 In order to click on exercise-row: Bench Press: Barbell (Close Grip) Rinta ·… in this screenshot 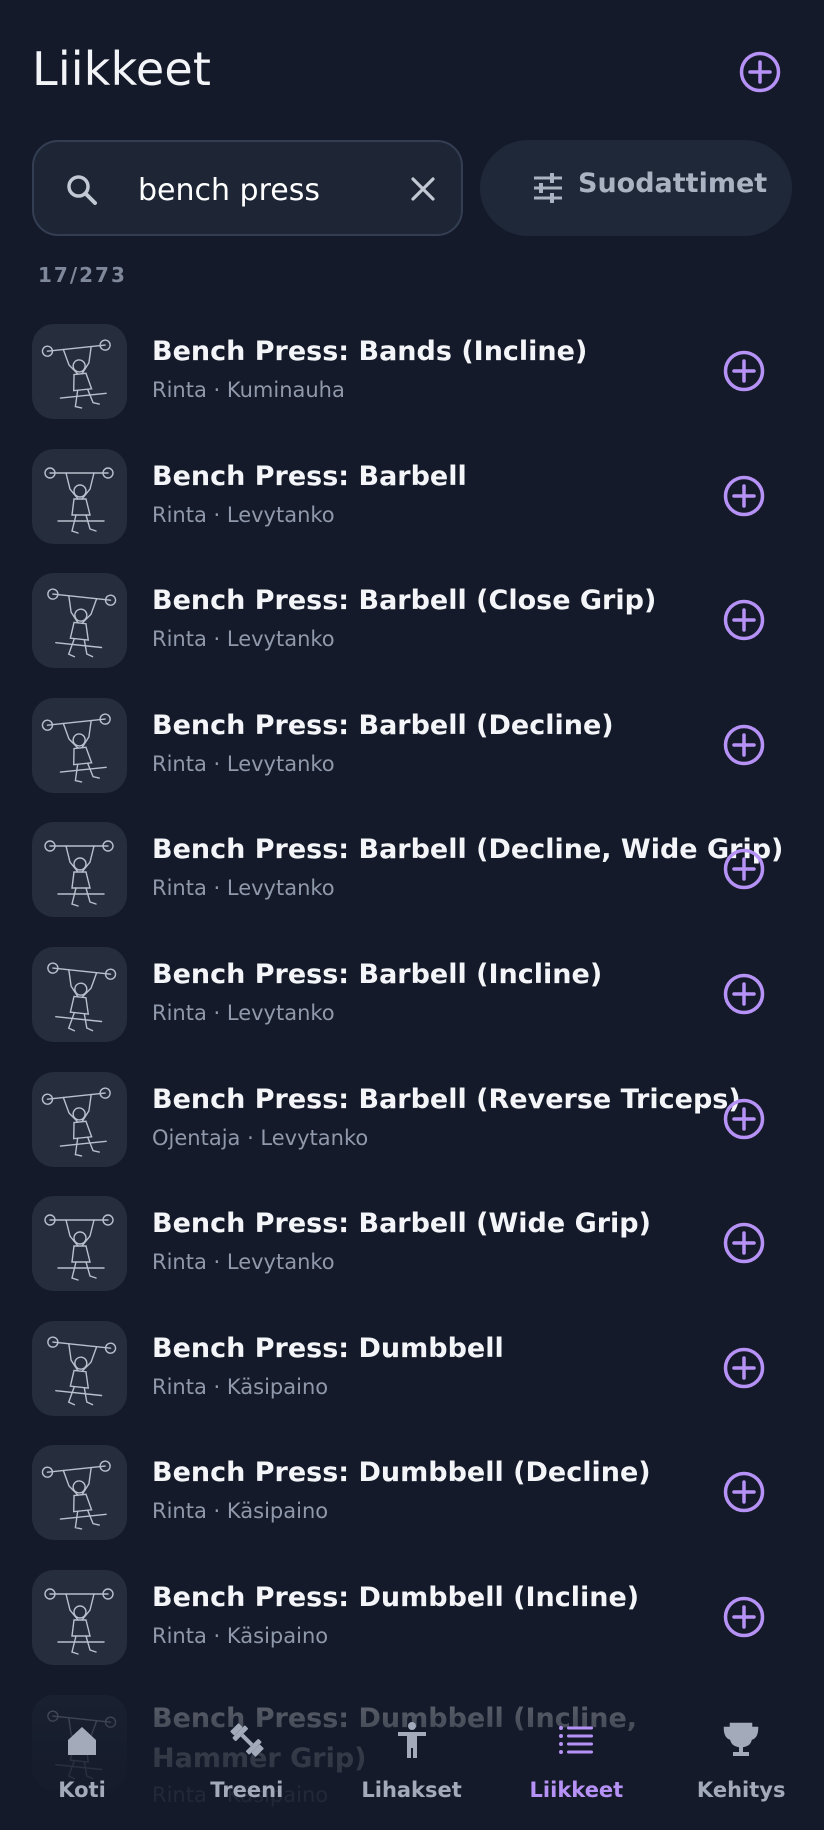, I will do `click(412, 621)`.